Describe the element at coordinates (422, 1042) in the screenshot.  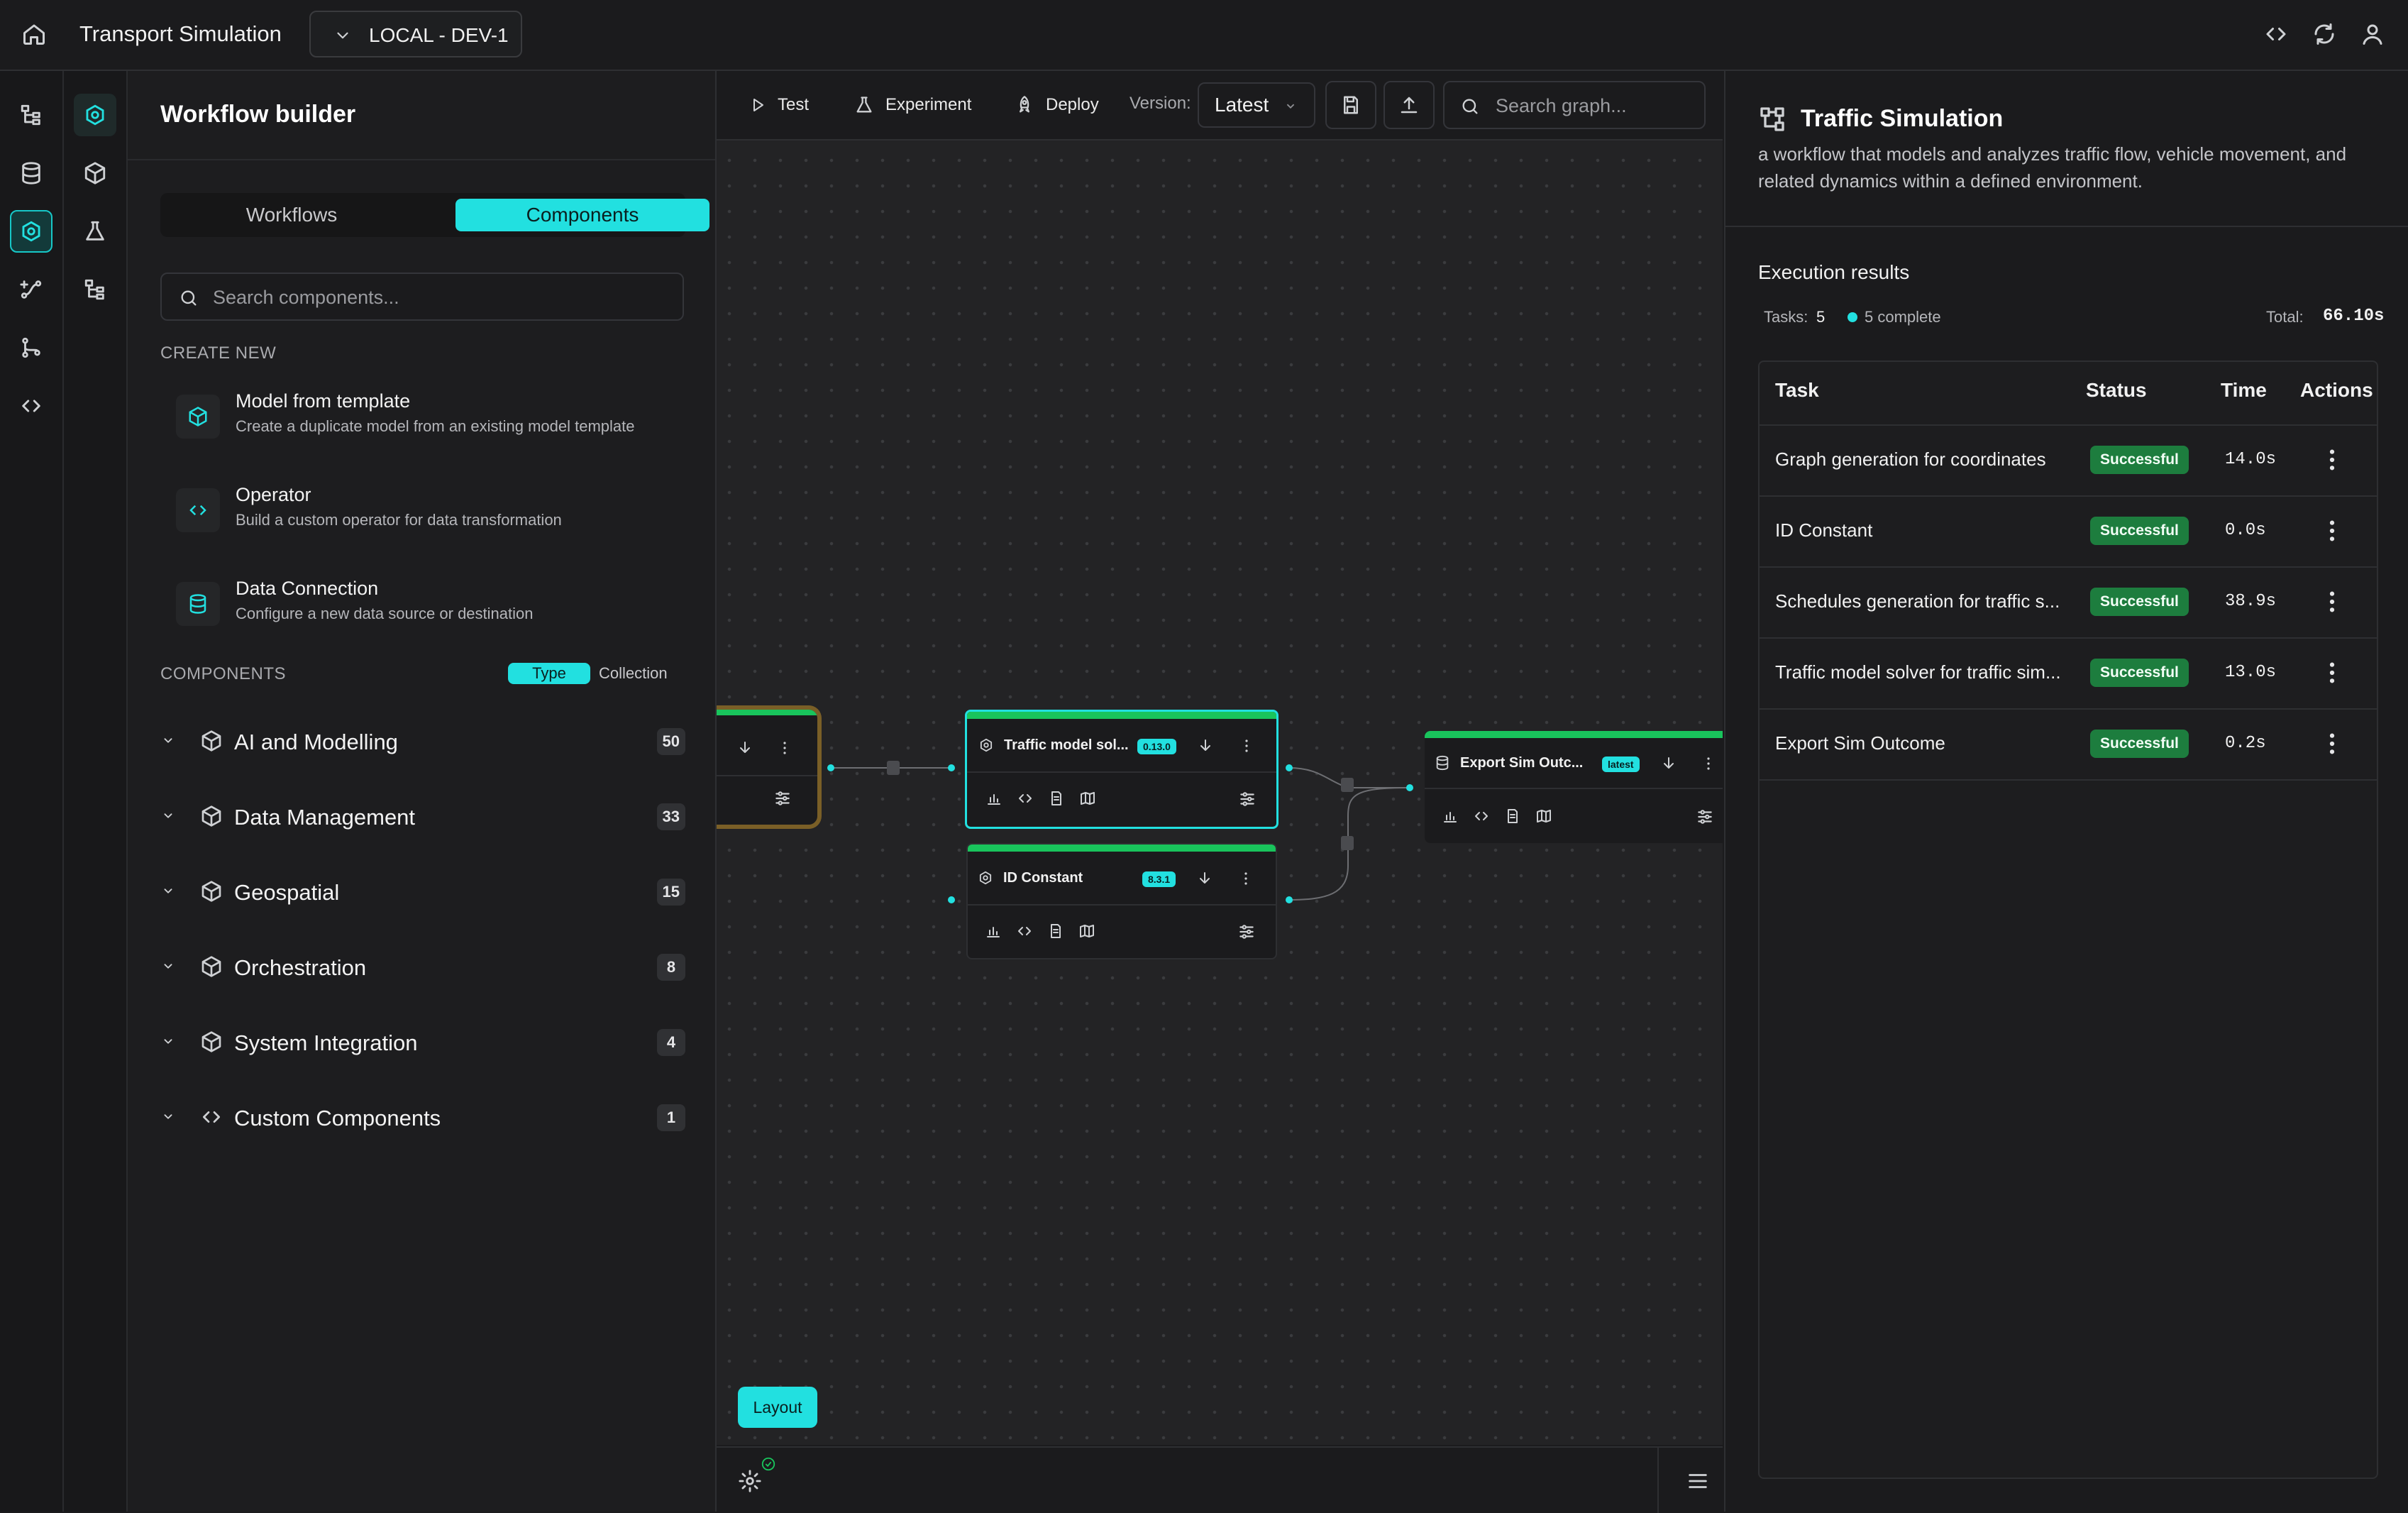
I see `category-system-integration: System Integration 4` at that location.